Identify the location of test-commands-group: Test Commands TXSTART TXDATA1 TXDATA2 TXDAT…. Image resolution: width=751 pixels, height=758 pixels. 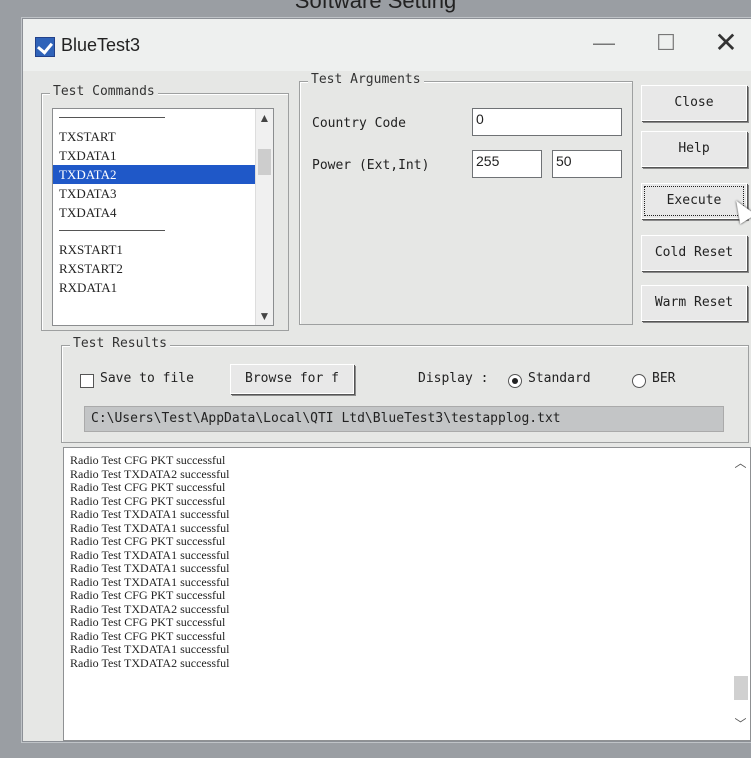
(165, 207).